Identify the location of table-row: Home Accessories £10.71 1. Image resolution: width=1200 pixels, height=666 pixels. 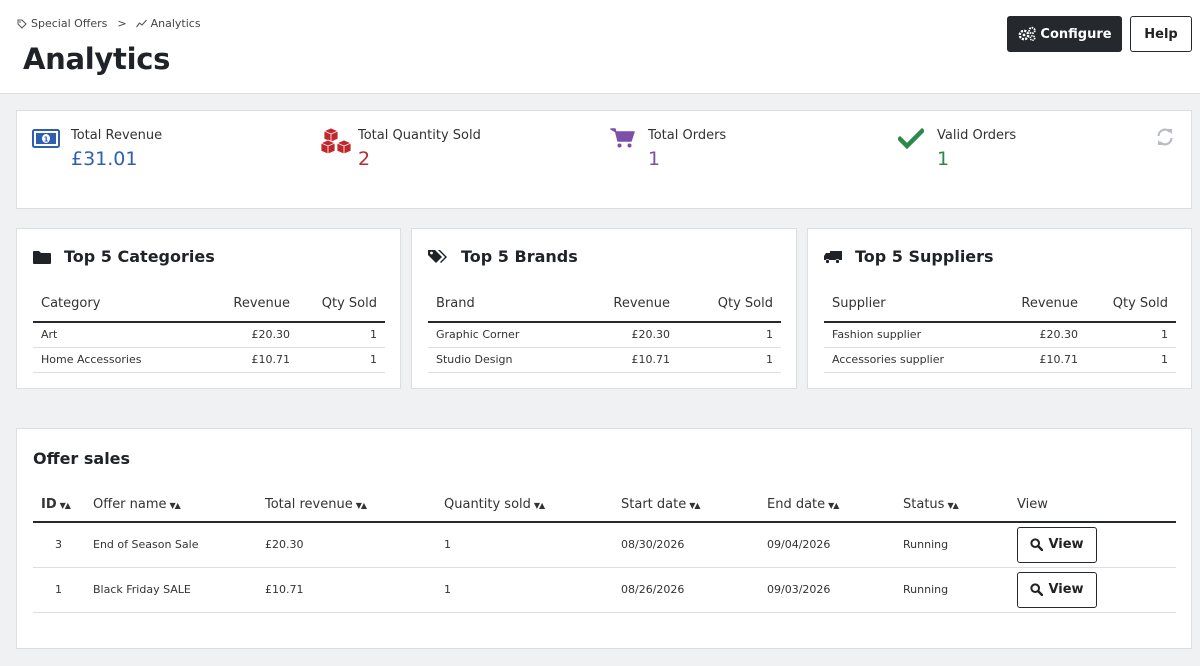
(209, 360).